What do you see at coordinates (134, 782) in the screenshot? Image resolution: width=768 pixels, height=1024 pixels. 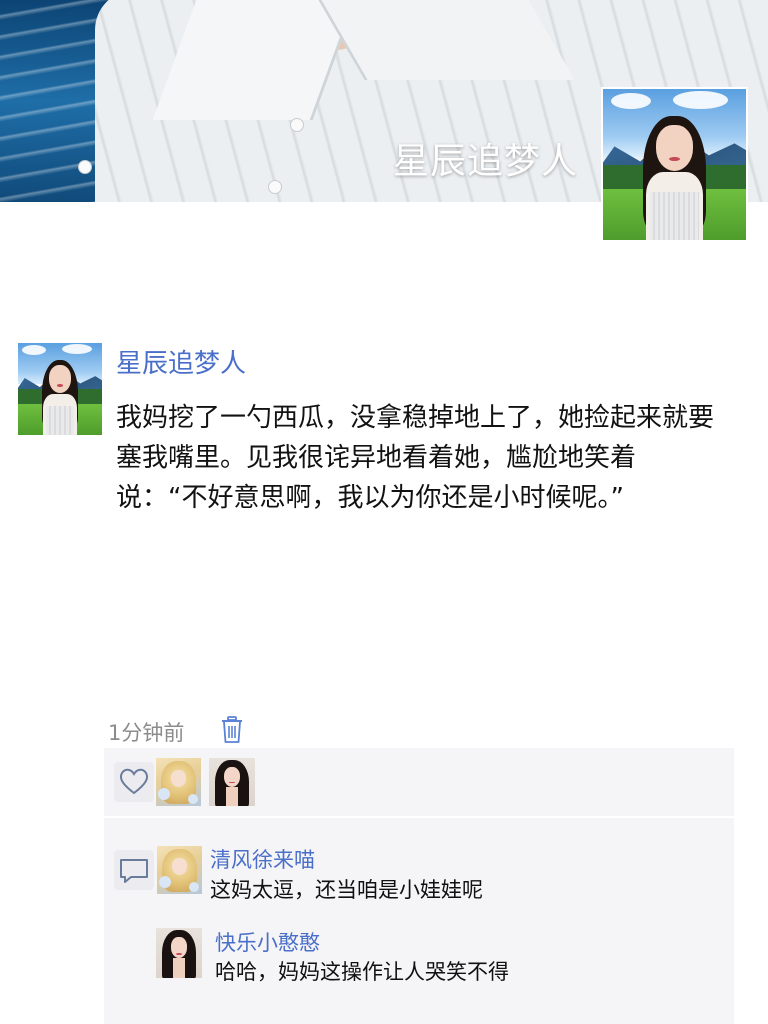 I see `heart-icon` at bounding box center [134, 782].